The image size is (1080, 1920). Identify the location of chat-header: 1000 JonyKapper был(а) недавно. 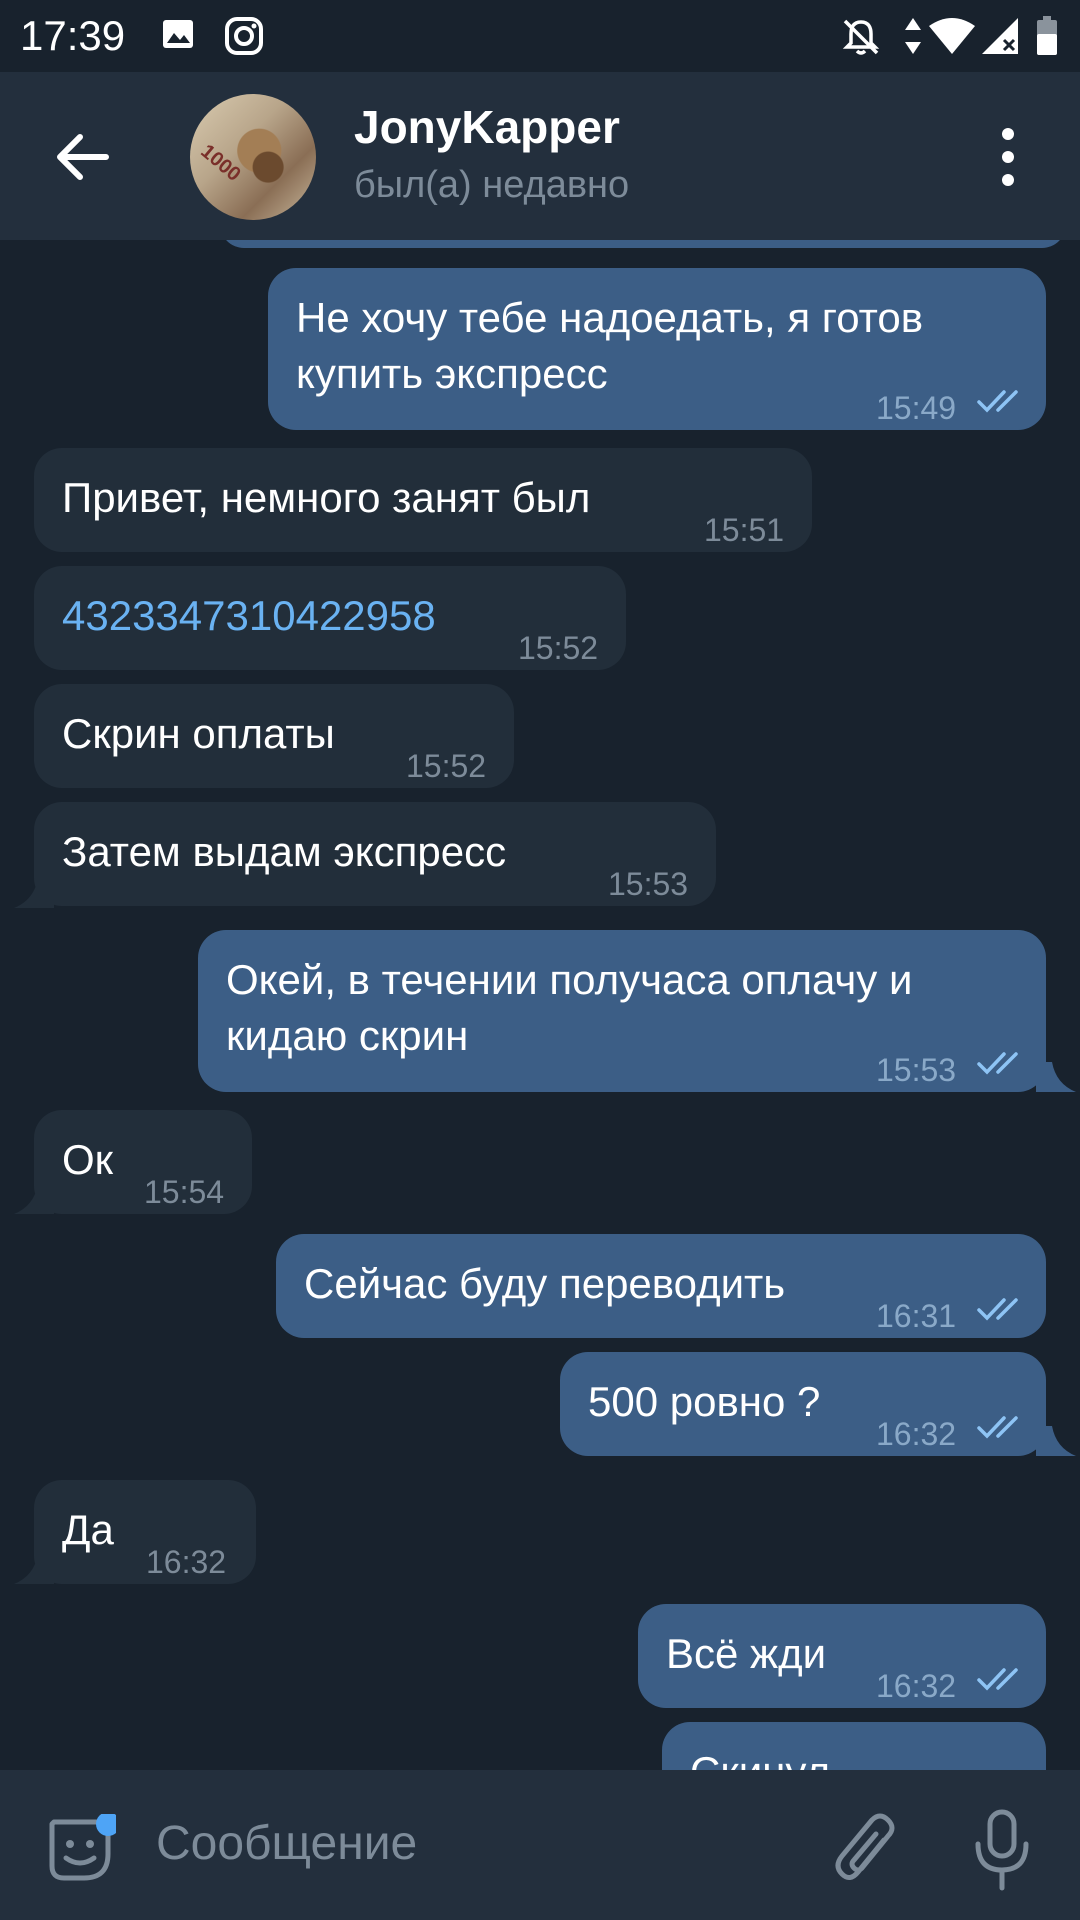
(540, 156).